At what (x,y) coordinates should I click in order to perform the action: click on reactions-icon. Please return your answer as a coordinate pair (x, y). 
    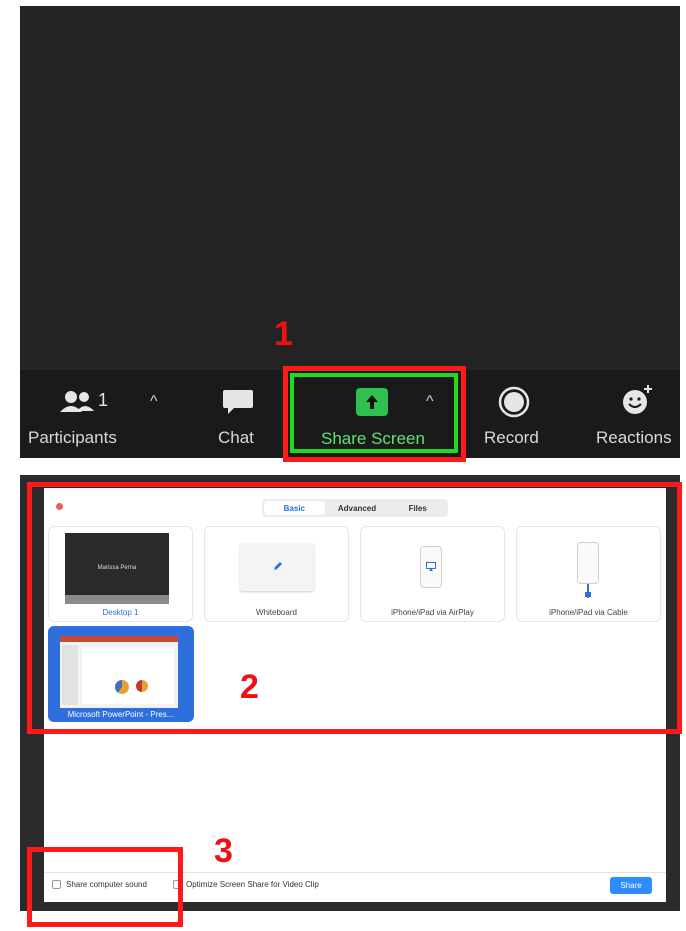
    Looking at the image, I should click on (637, 399).